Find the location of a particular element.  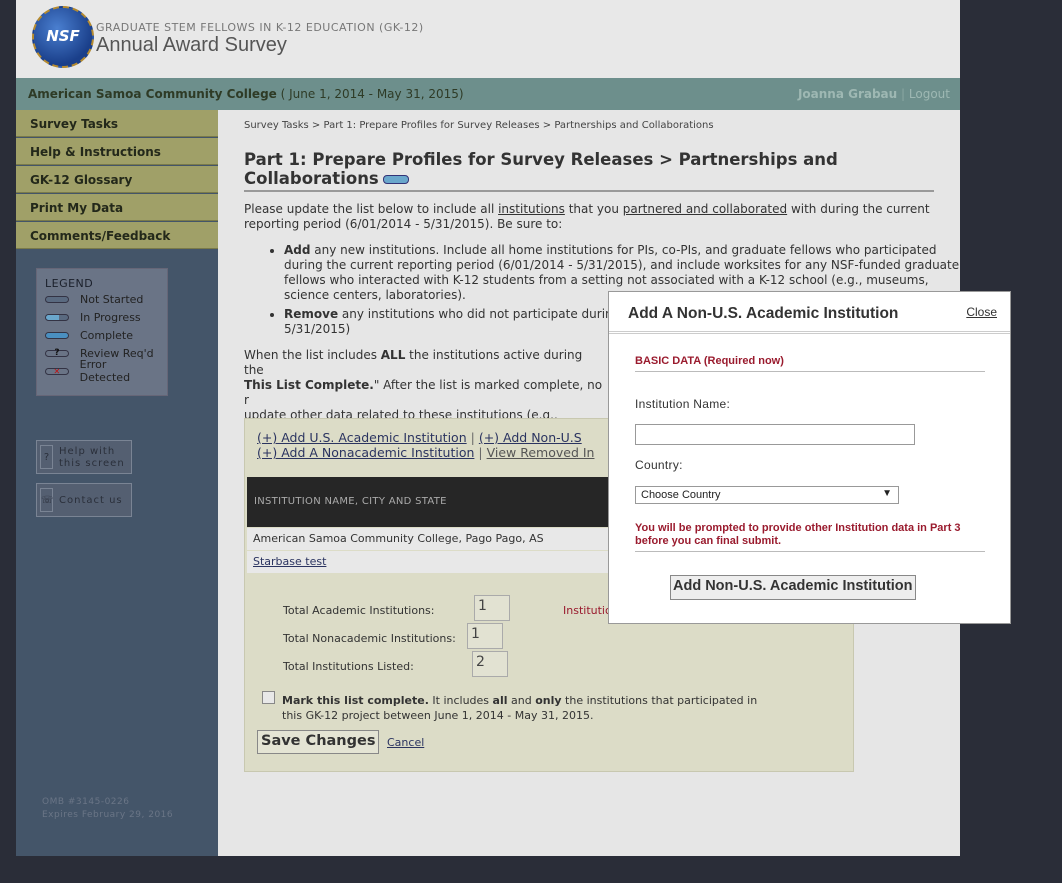

legend-label: In Progress is located at coordinates (110, 317).